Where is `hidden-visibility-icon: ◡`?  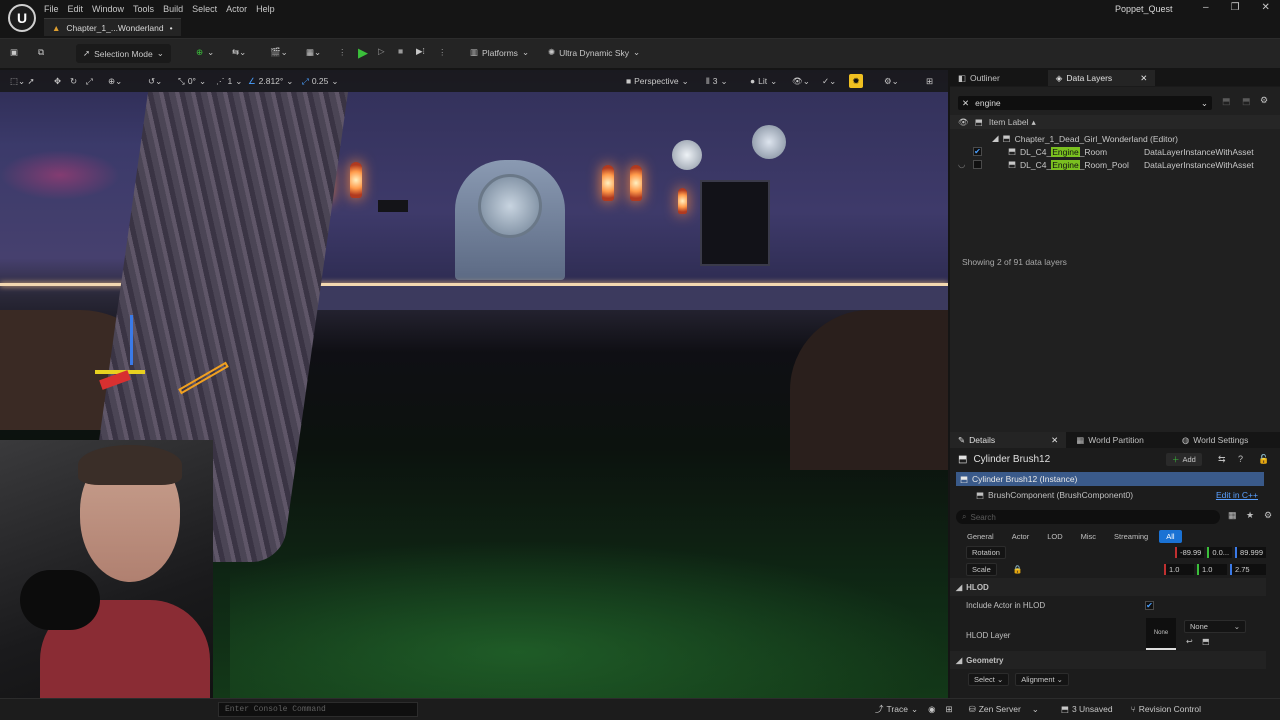
hidden-visibility-icon: ◡ is located at coordinates (961, 164).